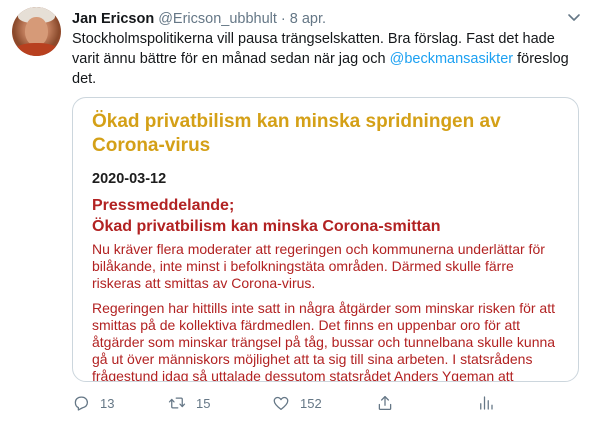 This screenshot has height=421, width=589. I want to click on analytics-button, so click(486, 403).